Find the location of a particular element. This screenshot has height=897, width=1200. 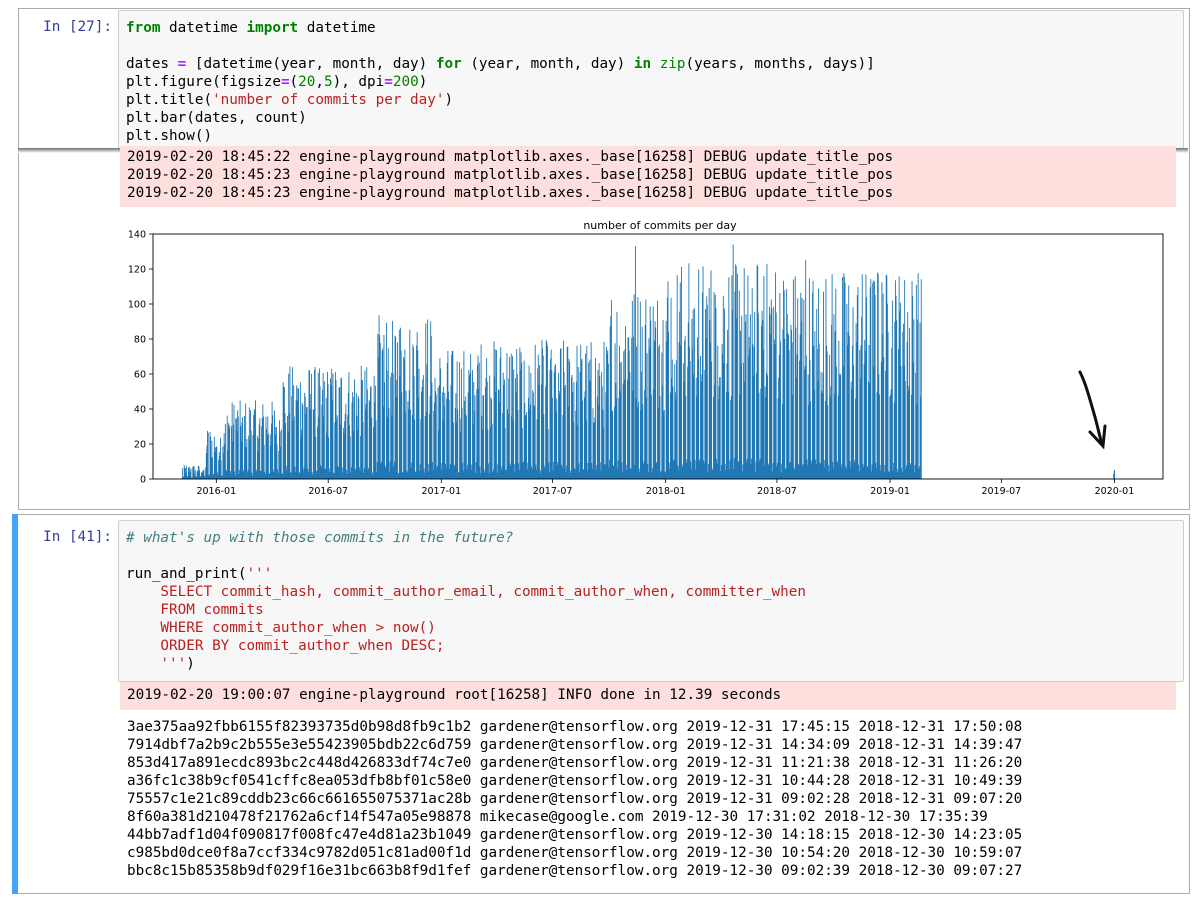

code-line: plt.show() is located at coordinates (169, 136).